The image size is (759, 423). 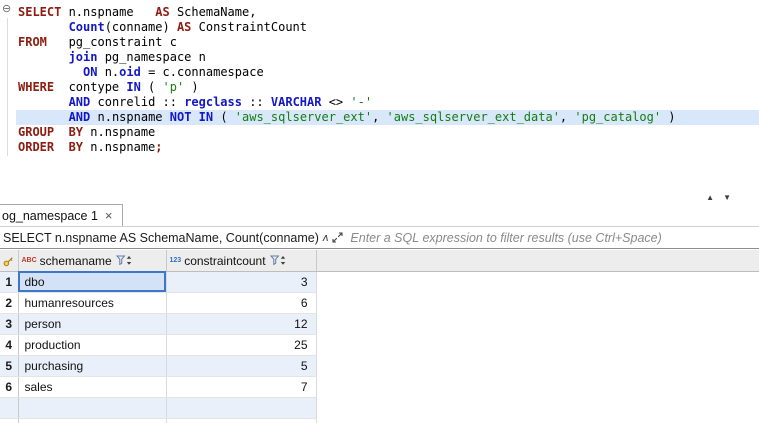 I want to click on results-tabbar: og_namespace 1 ×, so click(x=379, y=215).